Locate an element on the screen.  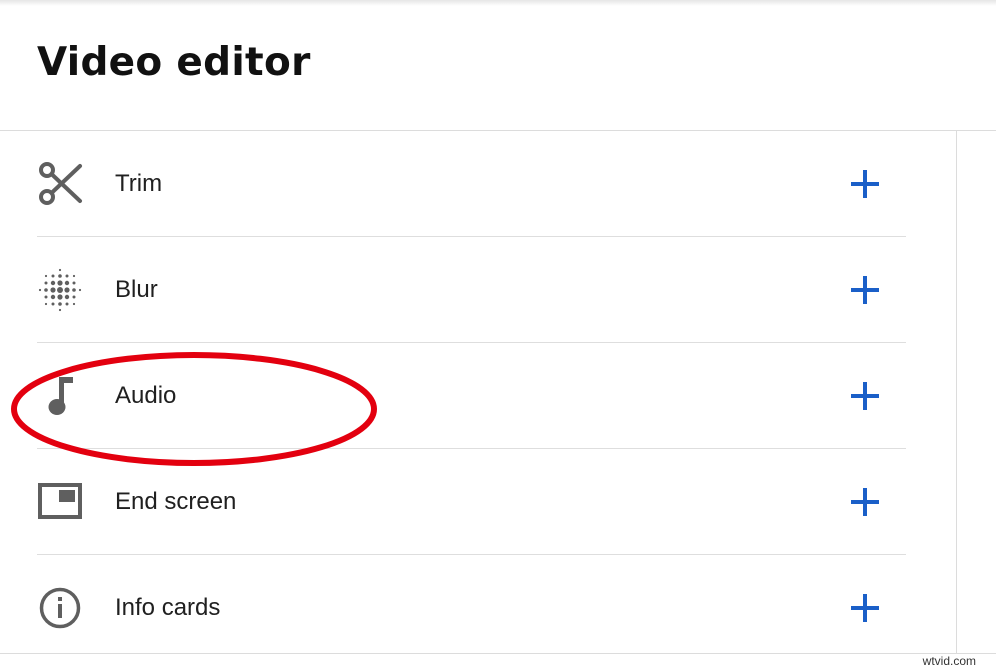
tool-label-trim: Trim is located at coordinates (139, 183).